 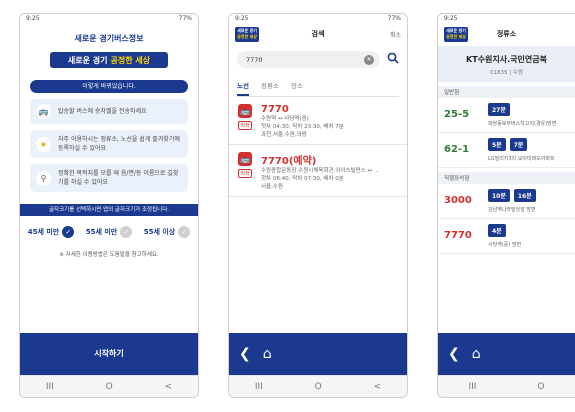 I want to click on bus-transfer-icon: 🚌, so click(x=43, y=111).